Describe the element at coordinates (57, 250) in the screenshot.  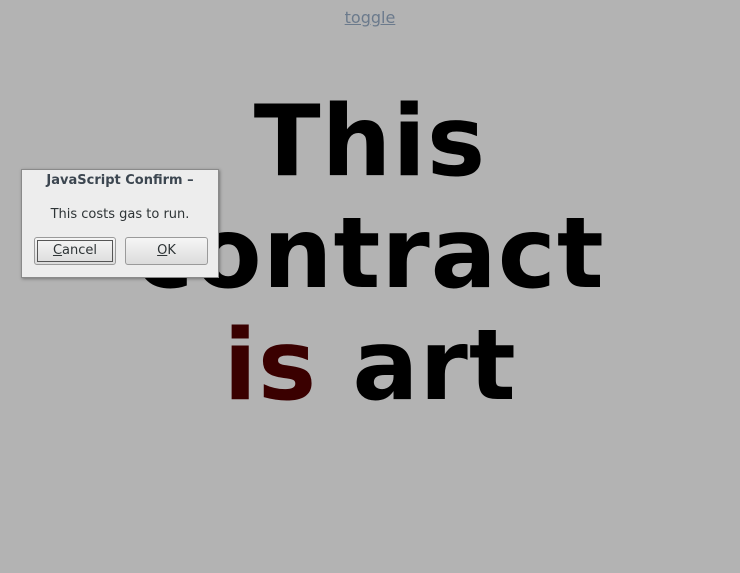
I see `cancel-mnemonic: C` at that location.